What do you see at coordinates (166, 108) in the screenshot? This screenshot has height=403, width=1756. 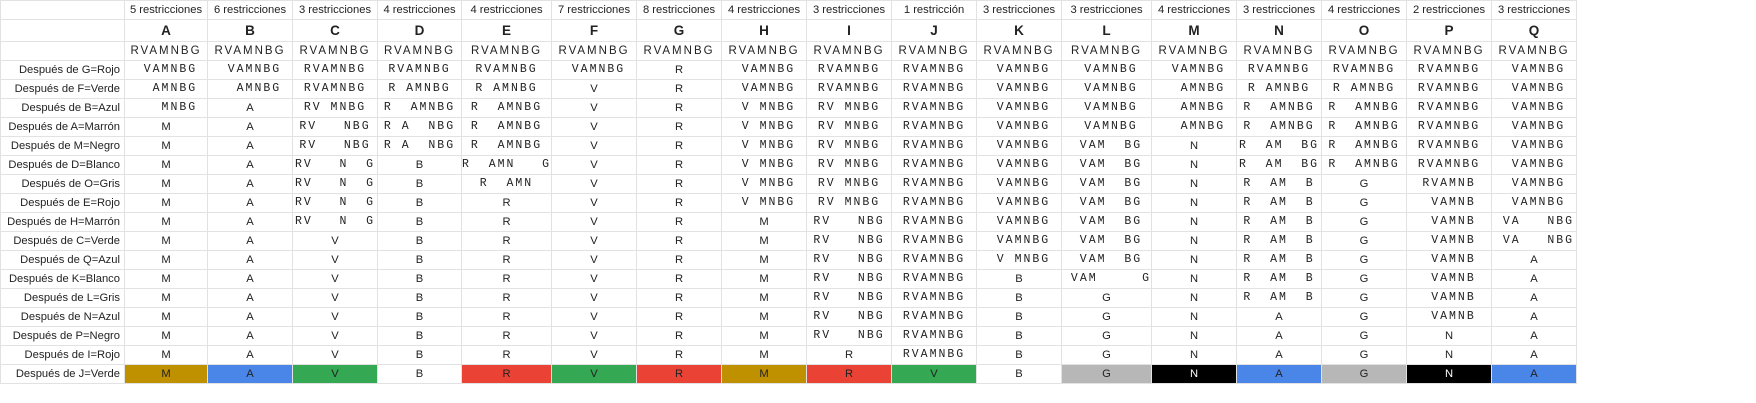 I see `domain-cell: MNBG` at bounding box center [166, 108].